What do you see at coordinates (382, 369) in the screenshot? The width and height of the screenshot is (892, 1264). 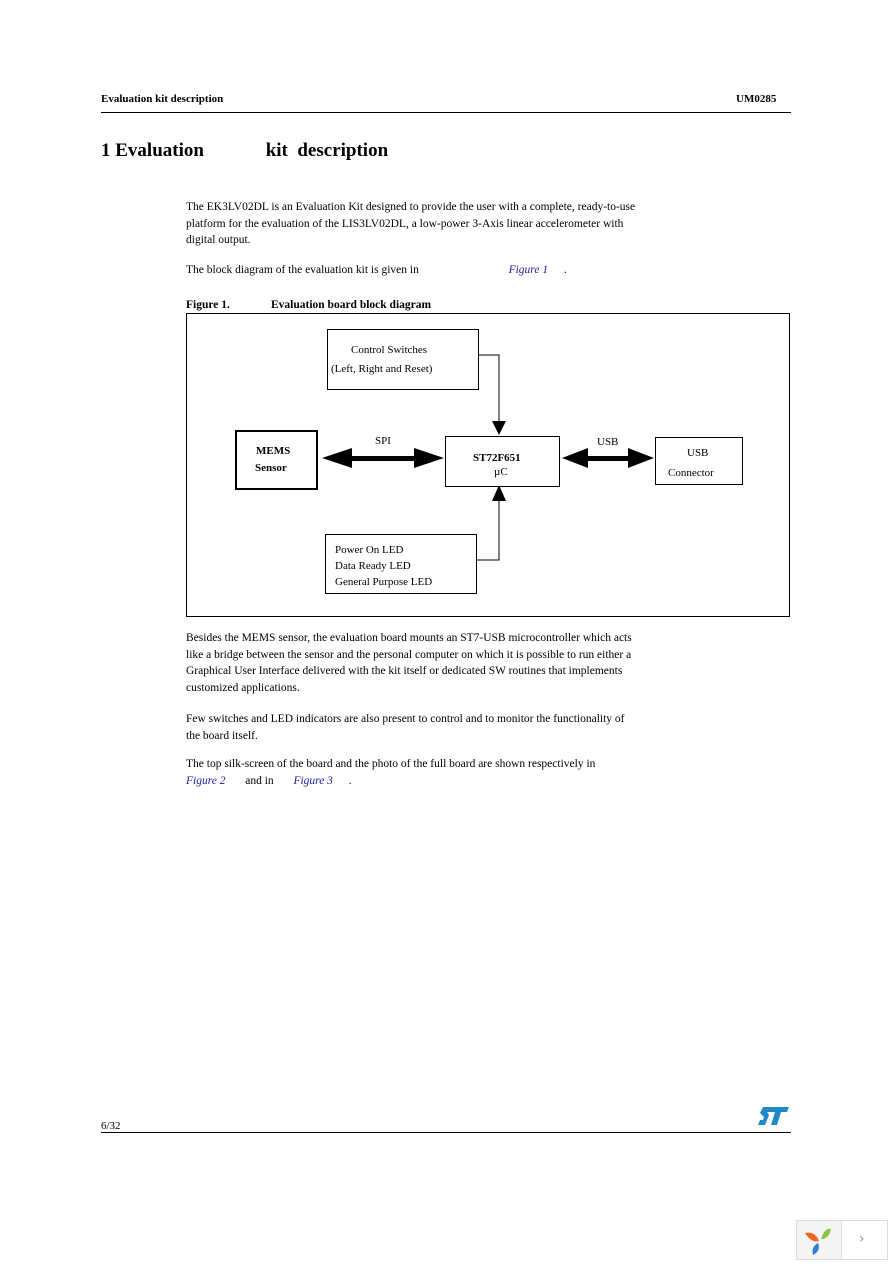 I see `block-label: (Left, Right and Reset)` at bounding box center [382, 369].